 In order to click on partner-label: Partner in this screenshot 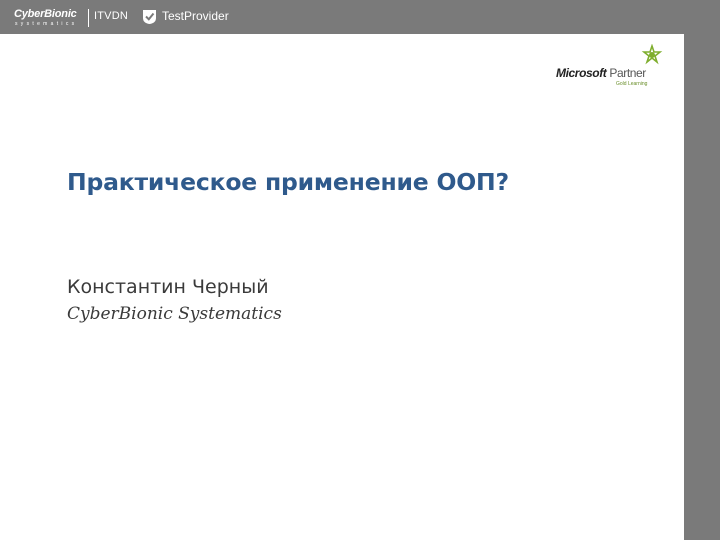, I will do `click(627, 73)`.